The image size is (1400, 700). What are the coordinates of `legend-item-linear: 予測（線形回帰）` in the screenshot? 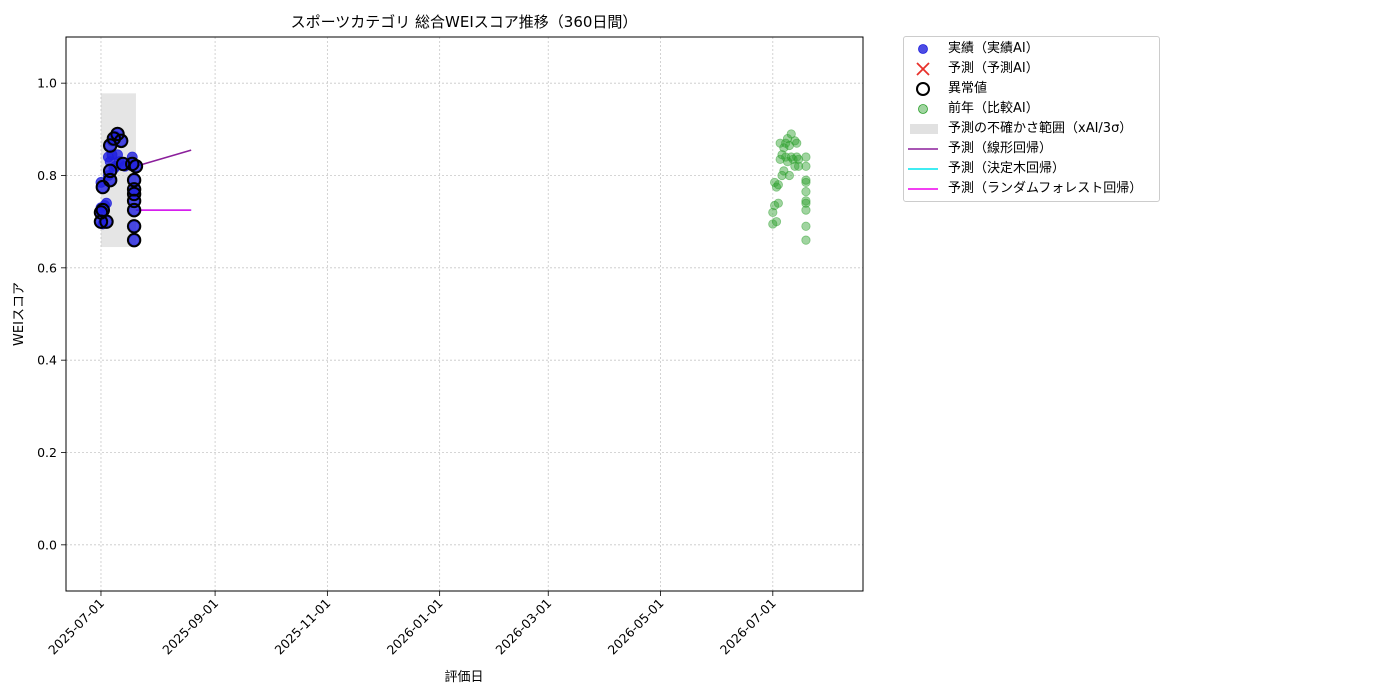 It's located at (1031, 149).